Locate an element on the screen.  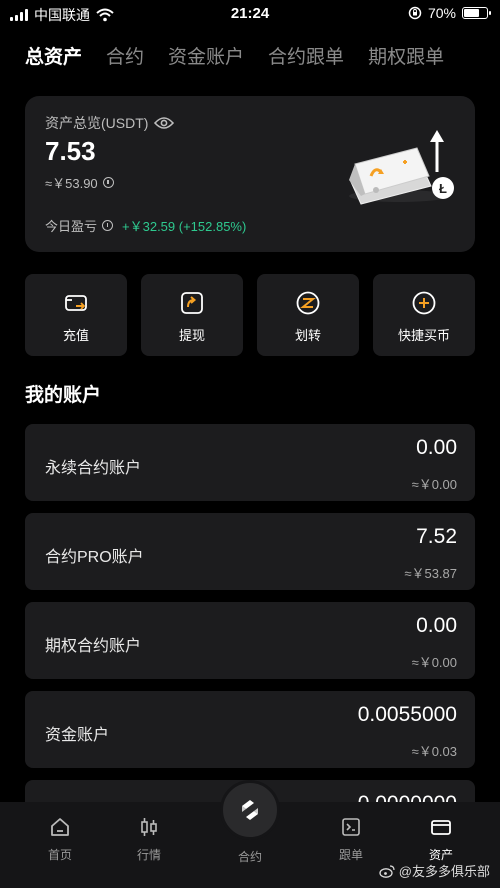
watermark: @友多多俱乐部 is located at coordinates (434, 870).